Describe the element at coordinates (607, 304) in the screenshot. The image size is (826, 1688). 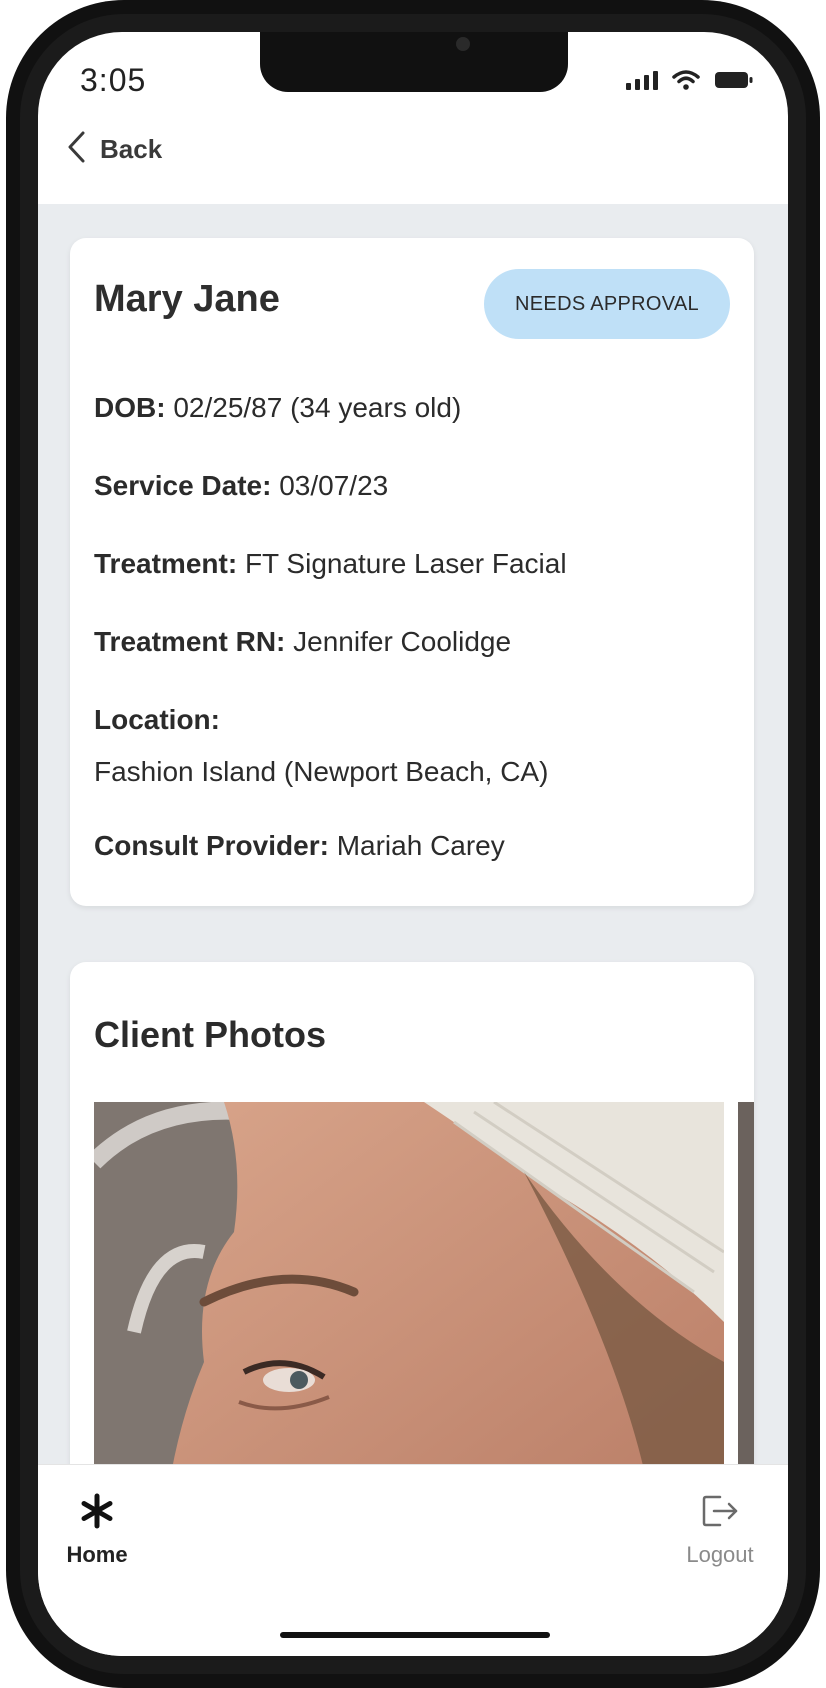
I see `status-badge: NEEDS APPROVAL` at that location.